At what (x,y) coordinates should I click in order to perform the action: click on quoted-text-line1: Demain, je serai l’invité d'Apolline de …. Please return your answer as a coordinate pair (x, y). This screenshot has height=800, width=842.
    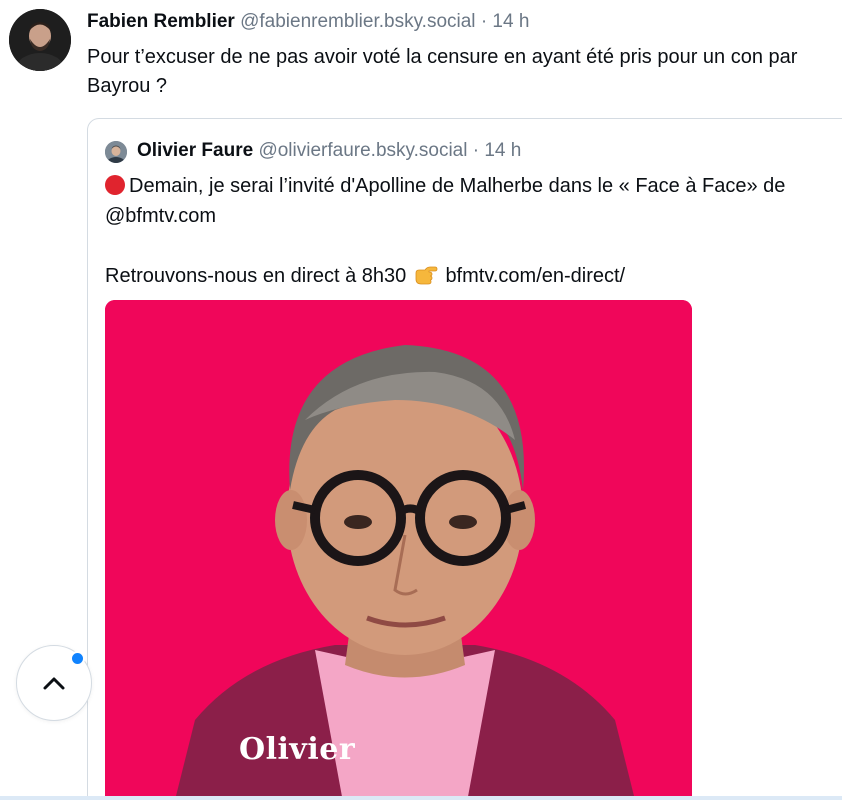
    Looking at the image, I should click on (470, 201).